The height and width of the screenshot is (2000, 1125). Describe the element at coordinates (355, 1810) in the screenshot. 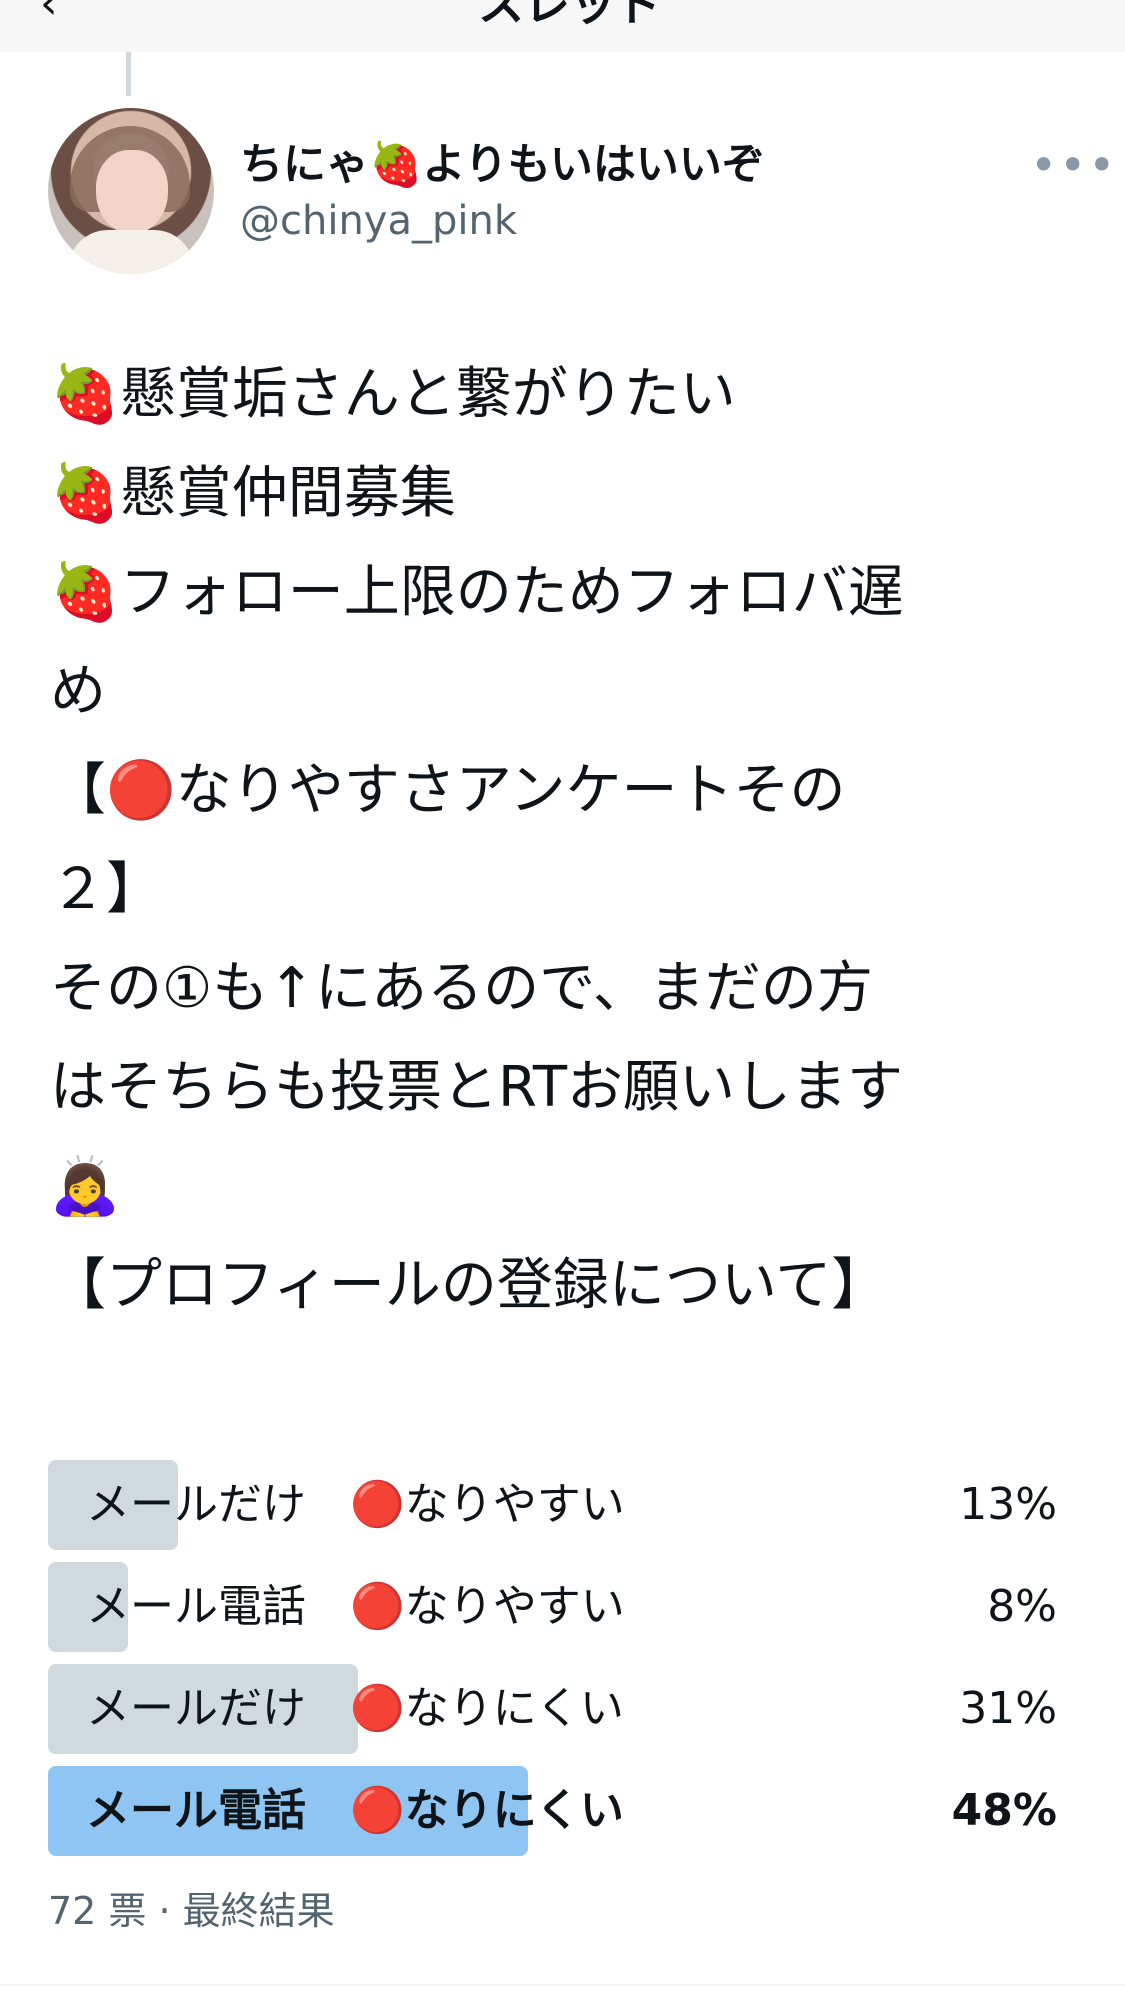

I see `poll-option-label: メール電話 🔴なりにくい` at that location.